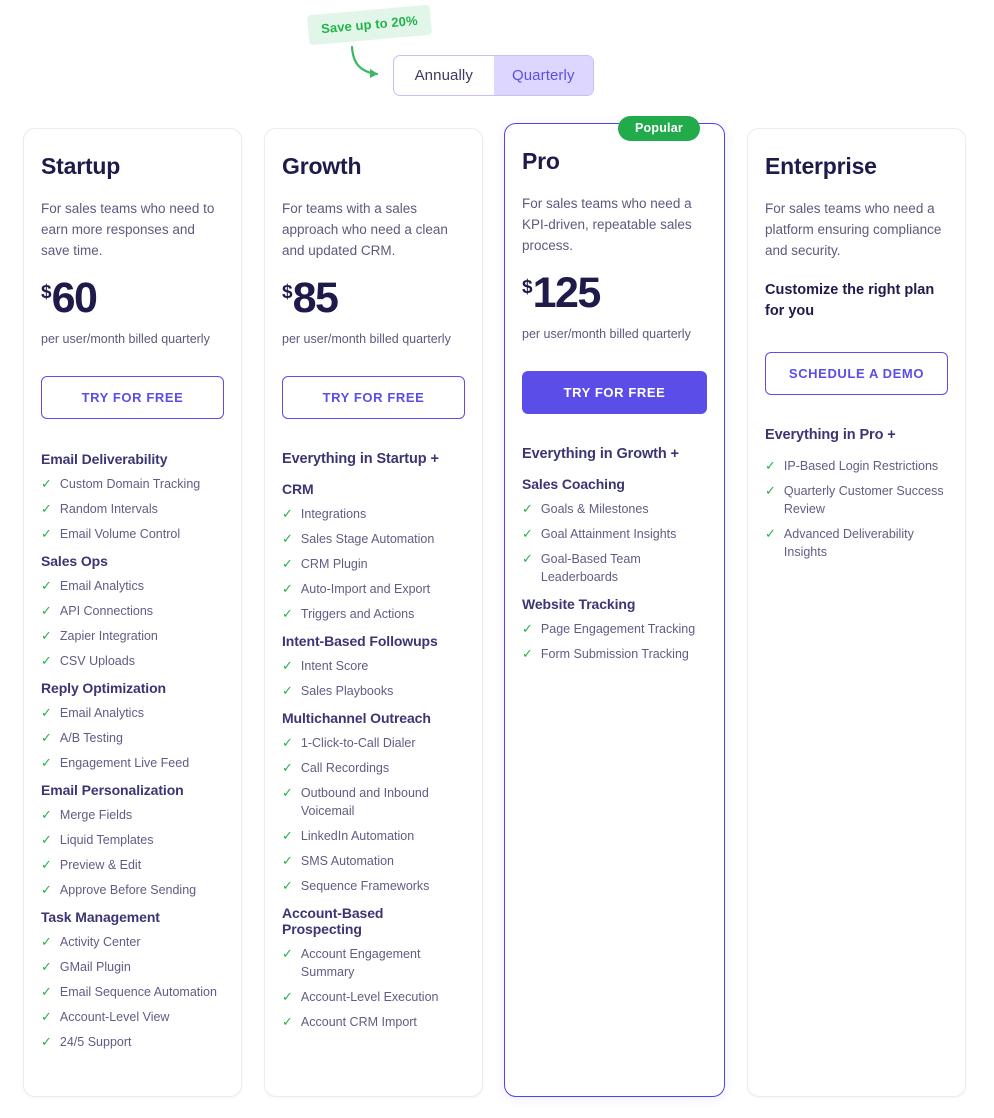 This screenshot has width=994, height=1118. What do you see at coordinates (333, 514) in the screenshot?
I see `feature-label: Integrations` at bounding box center [333, 514].